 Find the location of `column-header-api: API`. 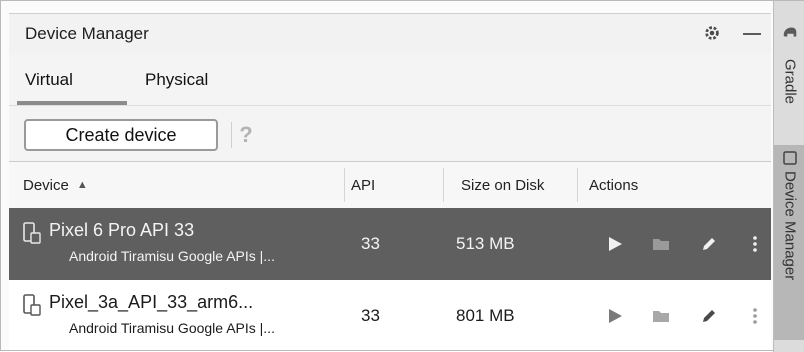

column-header-api: API is located at coordinates (363, 185).